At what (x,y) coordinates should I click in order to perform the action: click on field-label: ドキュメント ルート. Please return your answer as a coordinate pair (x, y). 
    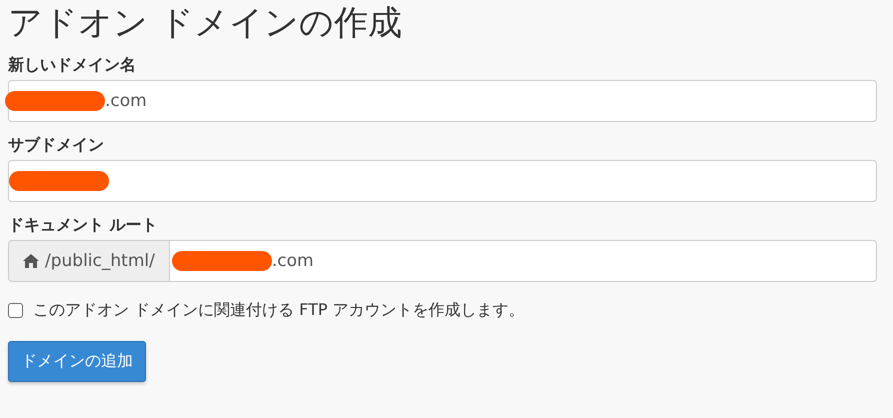
    Looking at the image, I should click on (83, 225).